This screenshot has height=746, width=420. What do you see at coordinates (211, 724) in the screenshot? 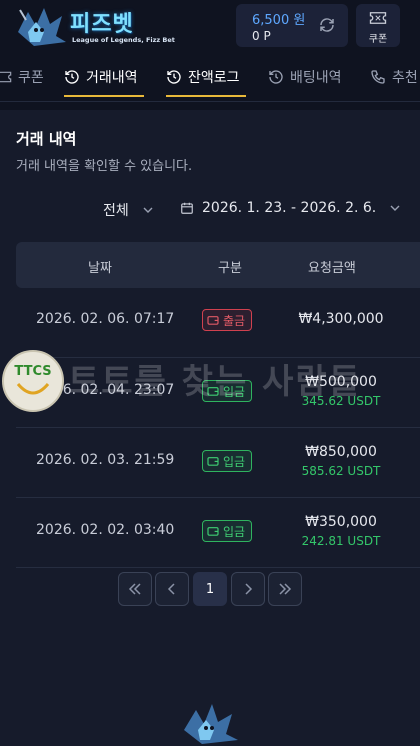
I see `footer-mascot-logo-icon` at bounding box center [211, 724].